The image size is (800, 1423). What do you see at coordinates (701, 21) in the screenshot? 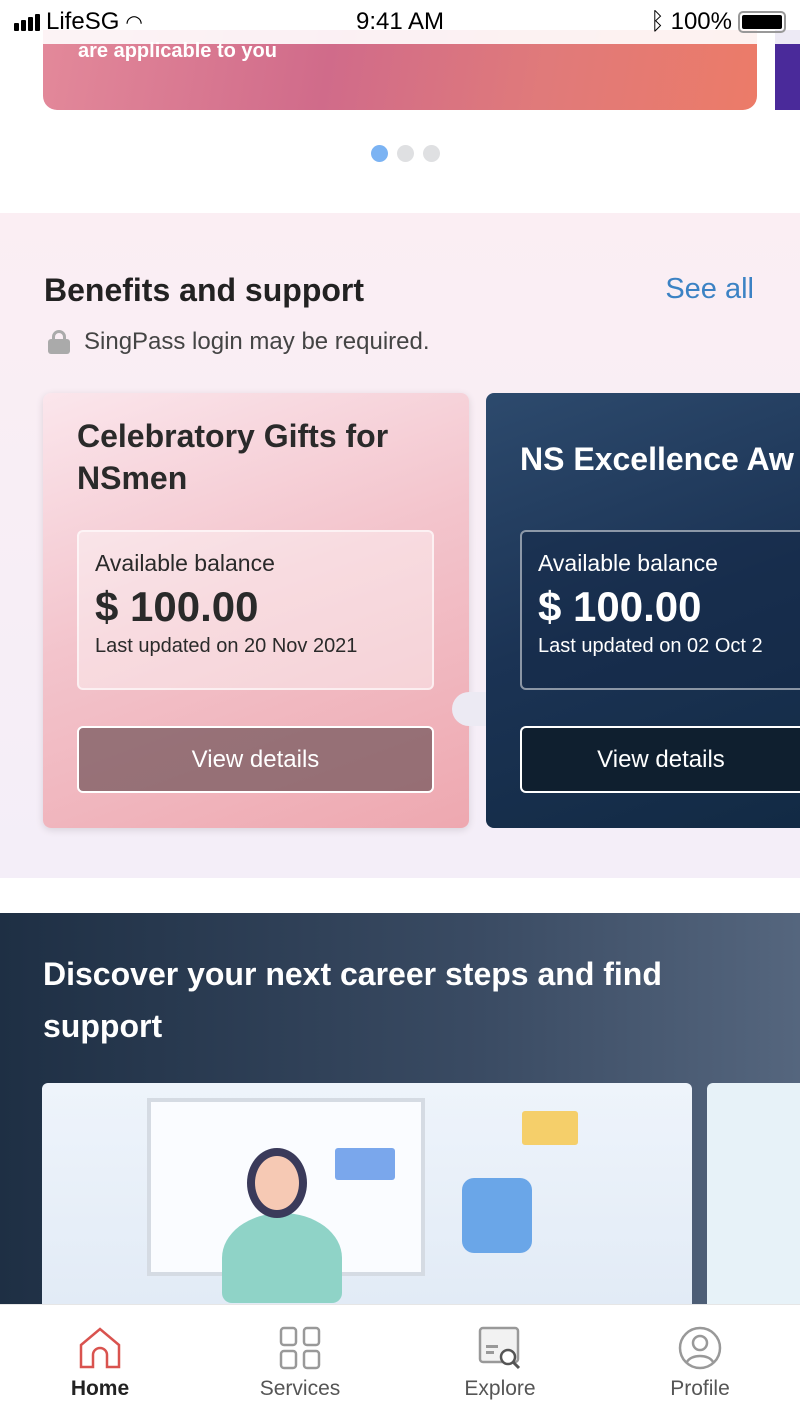
I see `battery-text: 100%` at bounding box center [701, 21].